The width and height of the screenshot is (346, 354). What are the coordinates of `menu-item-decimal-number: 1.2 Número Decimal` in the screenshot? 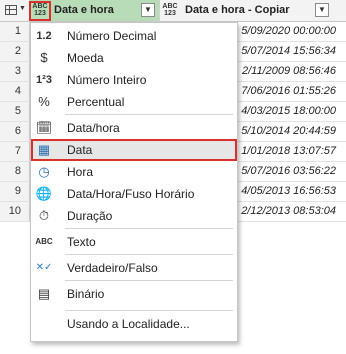 It's located at (134, 36).